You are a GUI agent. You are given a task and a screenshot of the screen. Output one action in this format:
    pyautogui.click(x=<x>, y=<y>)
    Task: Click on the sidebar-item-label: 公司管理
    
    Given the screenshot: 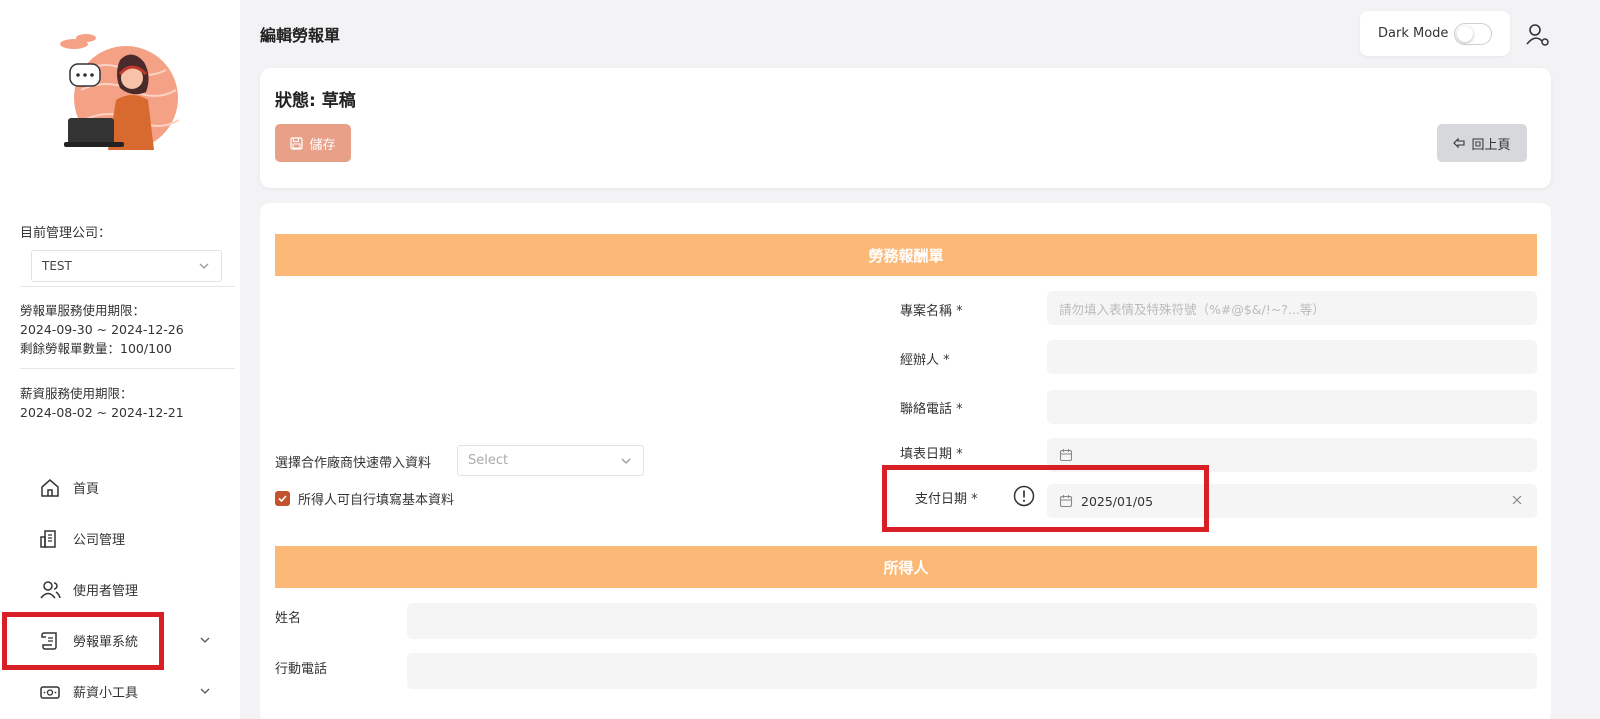 What is the action you would take?
    pyautogui.click(x=99, y=540)
    